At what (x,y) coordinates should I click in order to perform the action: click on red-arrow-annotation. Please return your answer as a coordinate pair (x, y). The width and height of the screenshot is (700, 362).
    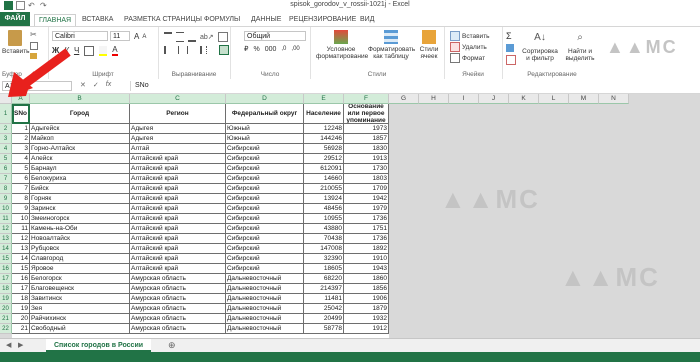
    Looking at the image, I should click on (39, 72).